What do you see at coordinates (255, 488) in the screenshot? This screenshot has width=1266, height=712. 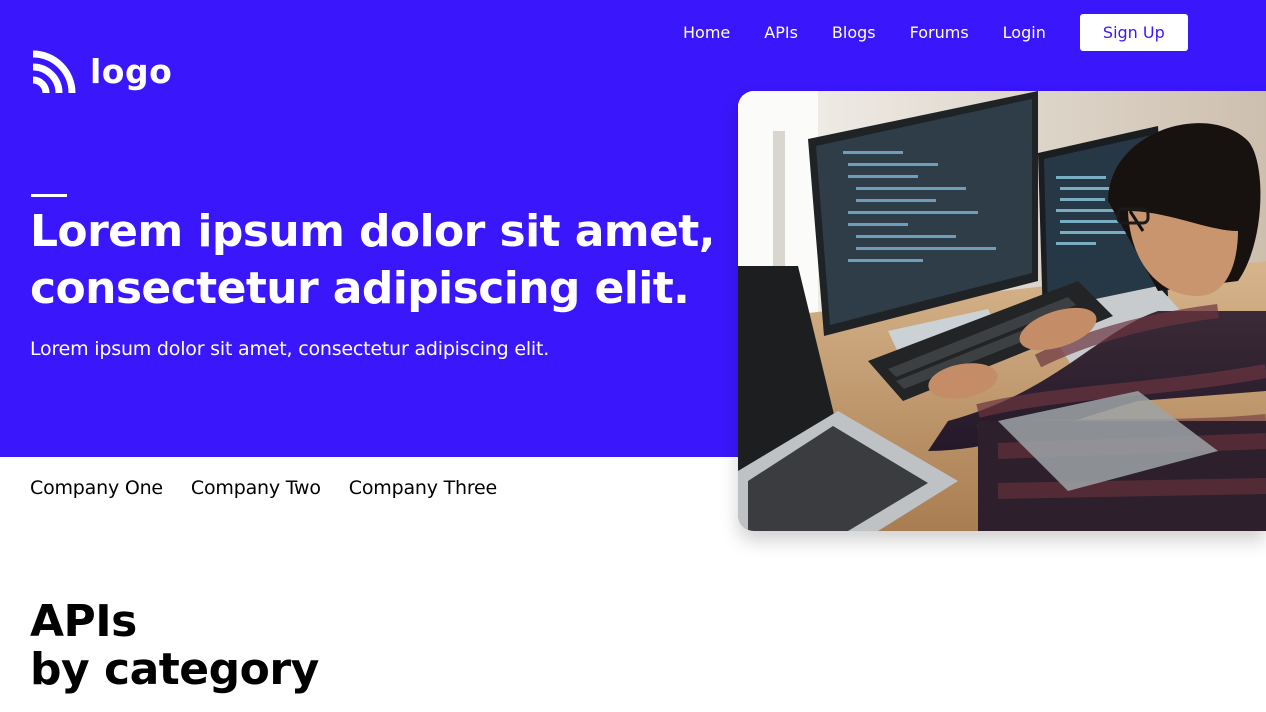 I see `company-name: Company Two` at bounding box center [255, 488].